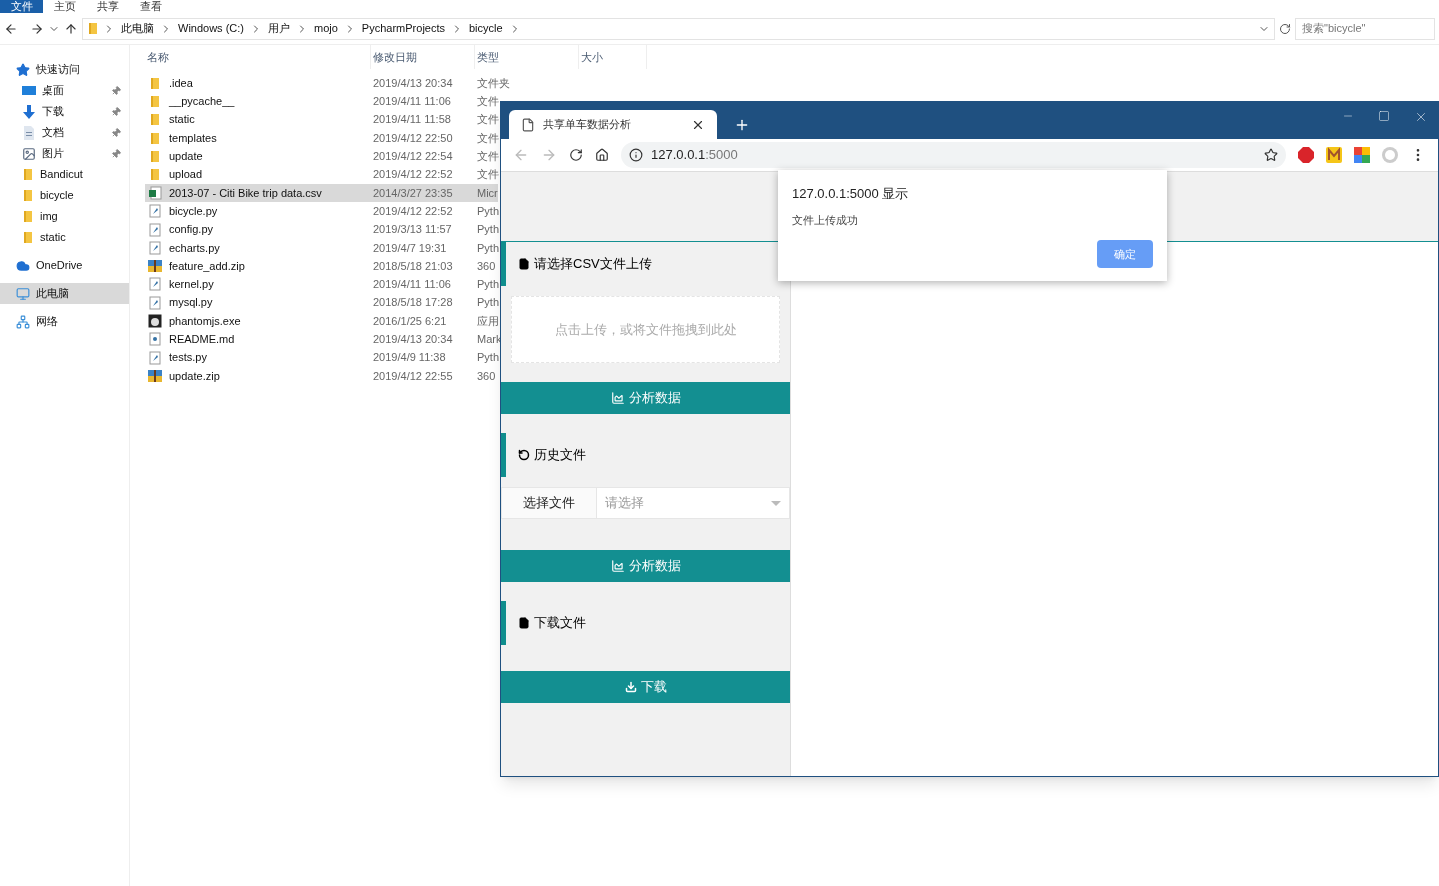 The height and width of the screenshot is (886, 1439). I want to click on spreadsheet-file-icon, so click(155, 192).